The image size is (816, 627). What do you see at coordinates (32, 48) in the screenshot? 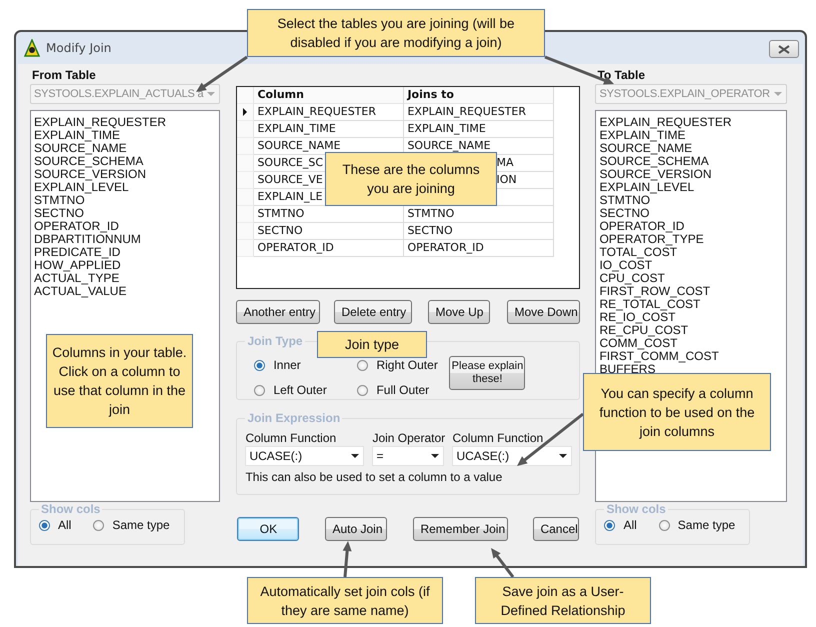
I see `app-icon` at bounding box center [32, 48].